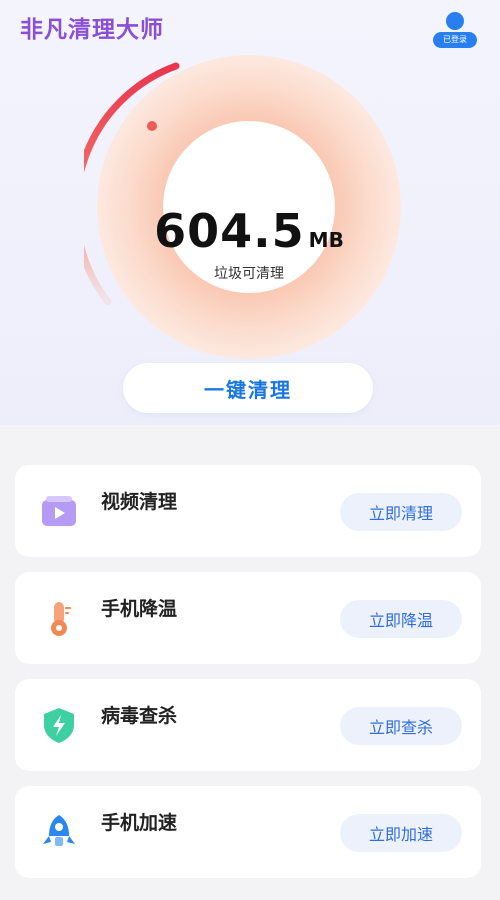  Describe the element at coordinates (455, 40) in the screenshot. I see `user-badge-label: 已登录` at that location.